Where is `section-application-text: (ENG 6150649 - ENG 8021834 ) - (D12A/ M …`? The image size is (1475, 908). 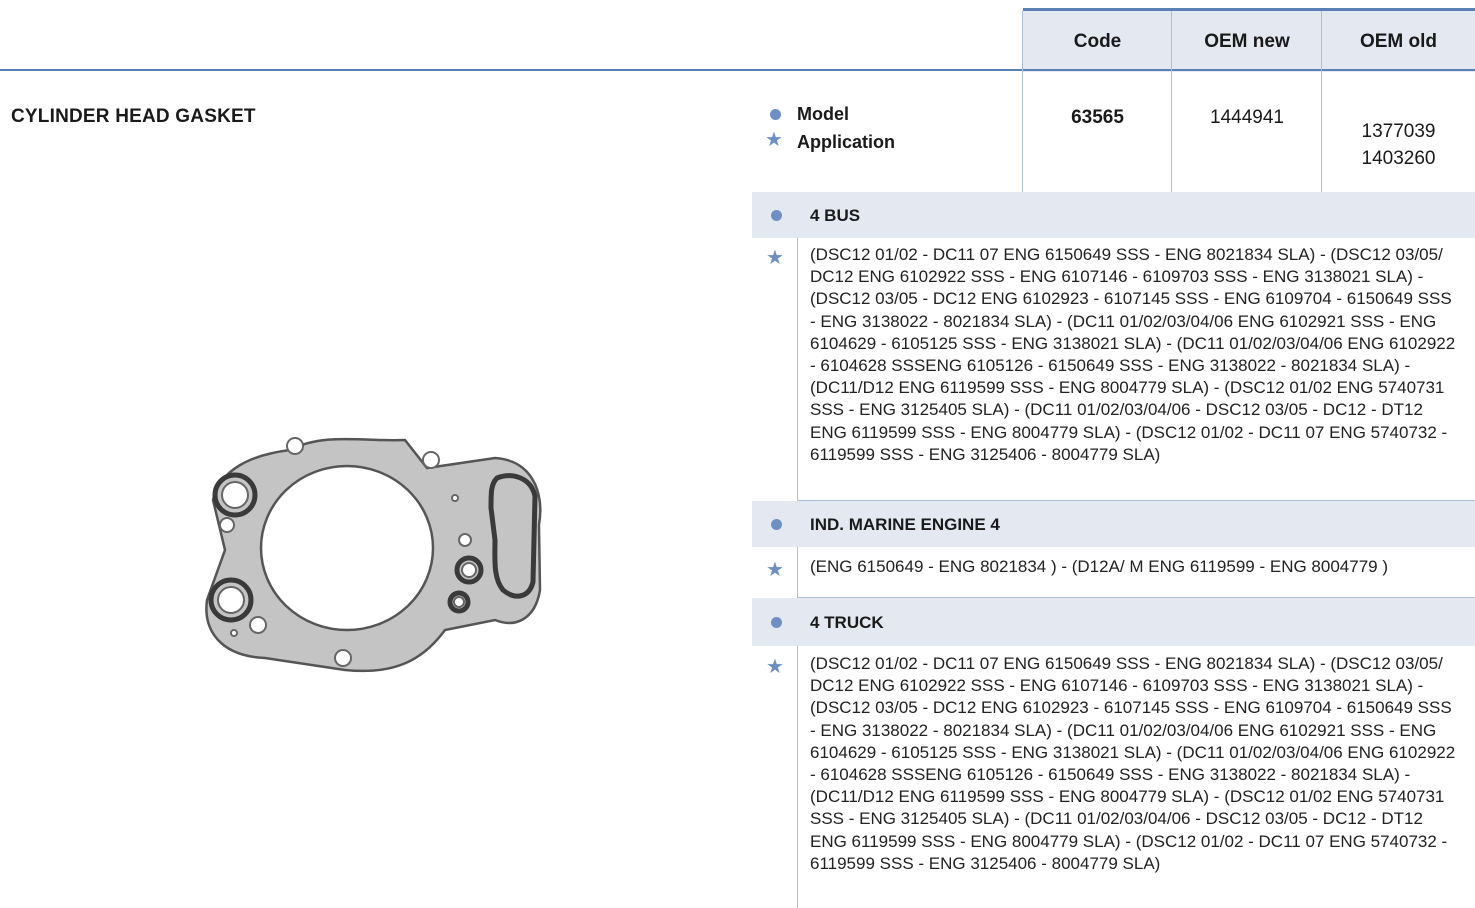
section-application-text: (ENG 6150649 - ENG 8021834 ) - (D12A/ M … is located at coordinates (1099, 566).